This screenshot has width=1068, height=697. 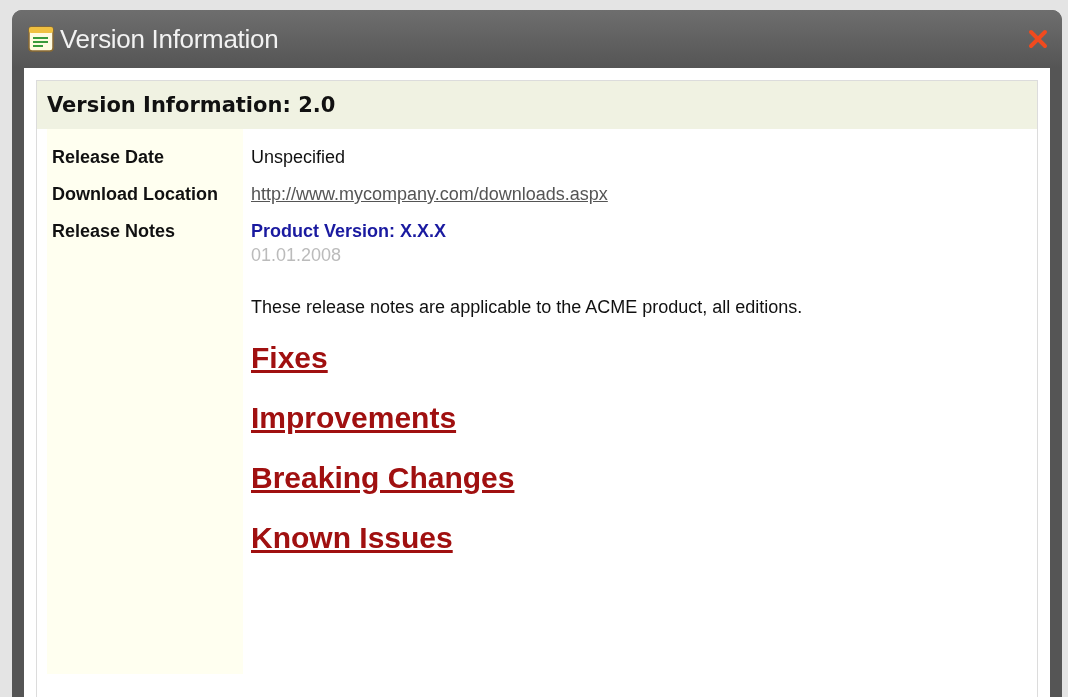 What do you see at coordinates (349, 231) in the screenshot?
I see `product-version: Product Version: X.X.X` at bounding box center [349, 231].